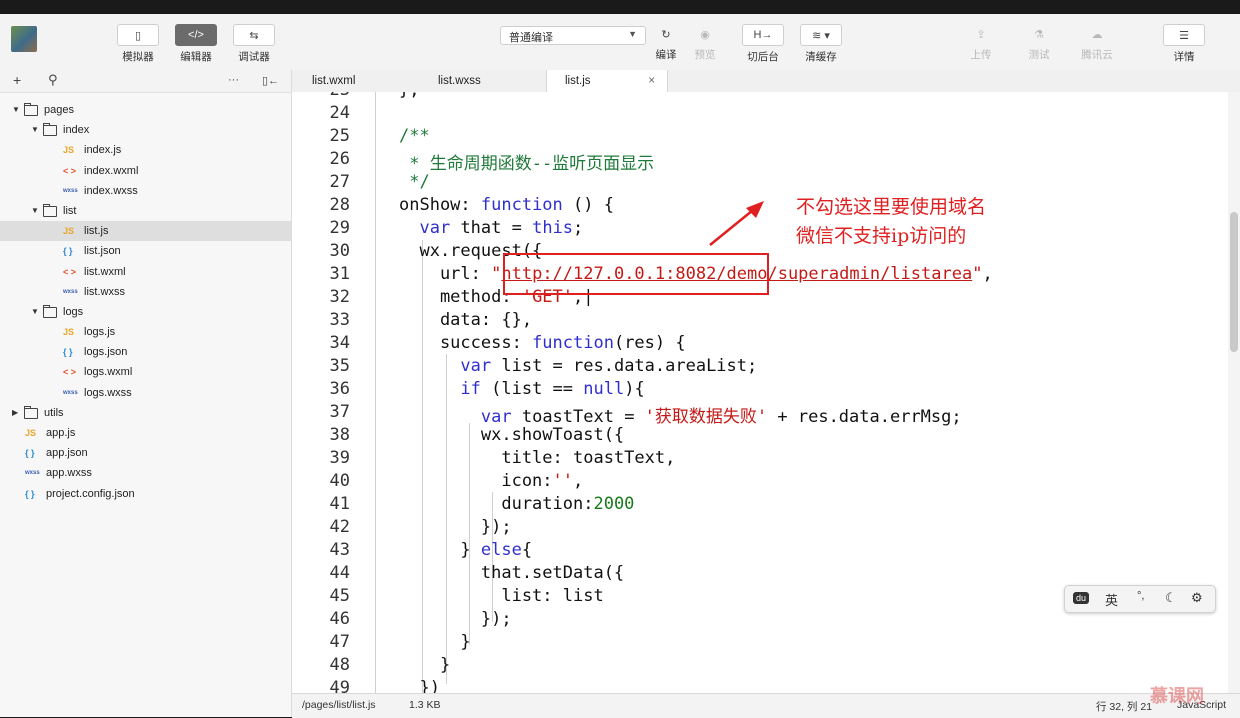 Image resolution: width=1240 pixels, height=718 pixels. Describe the element at coordinates (145, 211) in the screenshot. I see `tree-folder: ▼ list` at that location.